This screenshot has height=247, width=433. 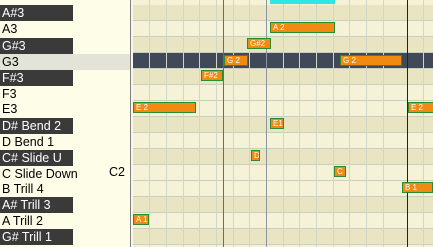 What do you see at coordinates (340, 171) in the screenshot?
I see `note-c: C` at bounding box center [340, 171].